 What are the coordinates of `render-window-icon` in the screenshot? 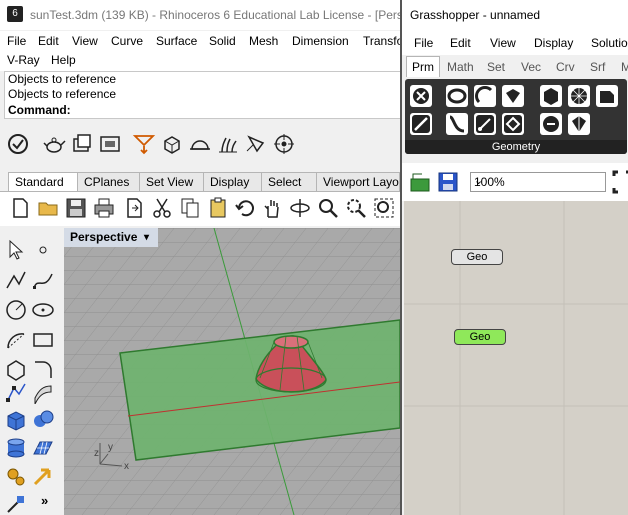 It's located at (82, 144).